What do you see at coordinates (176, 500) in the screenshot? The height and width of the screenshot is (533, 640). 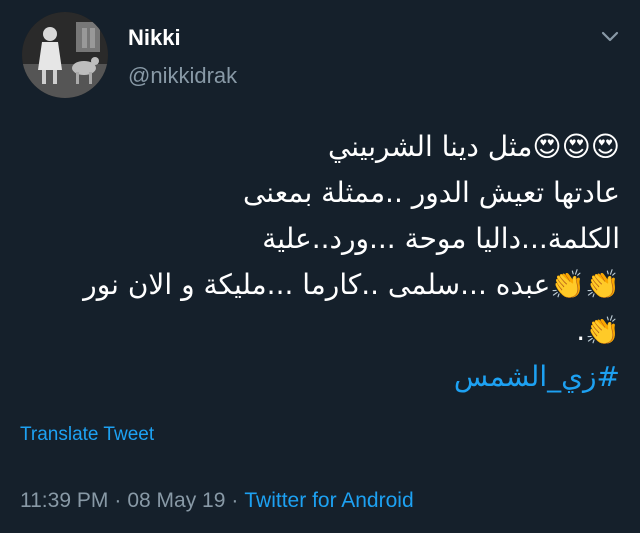 I see `tweet-date: 08 May 19` at bounding box center [176, 500].